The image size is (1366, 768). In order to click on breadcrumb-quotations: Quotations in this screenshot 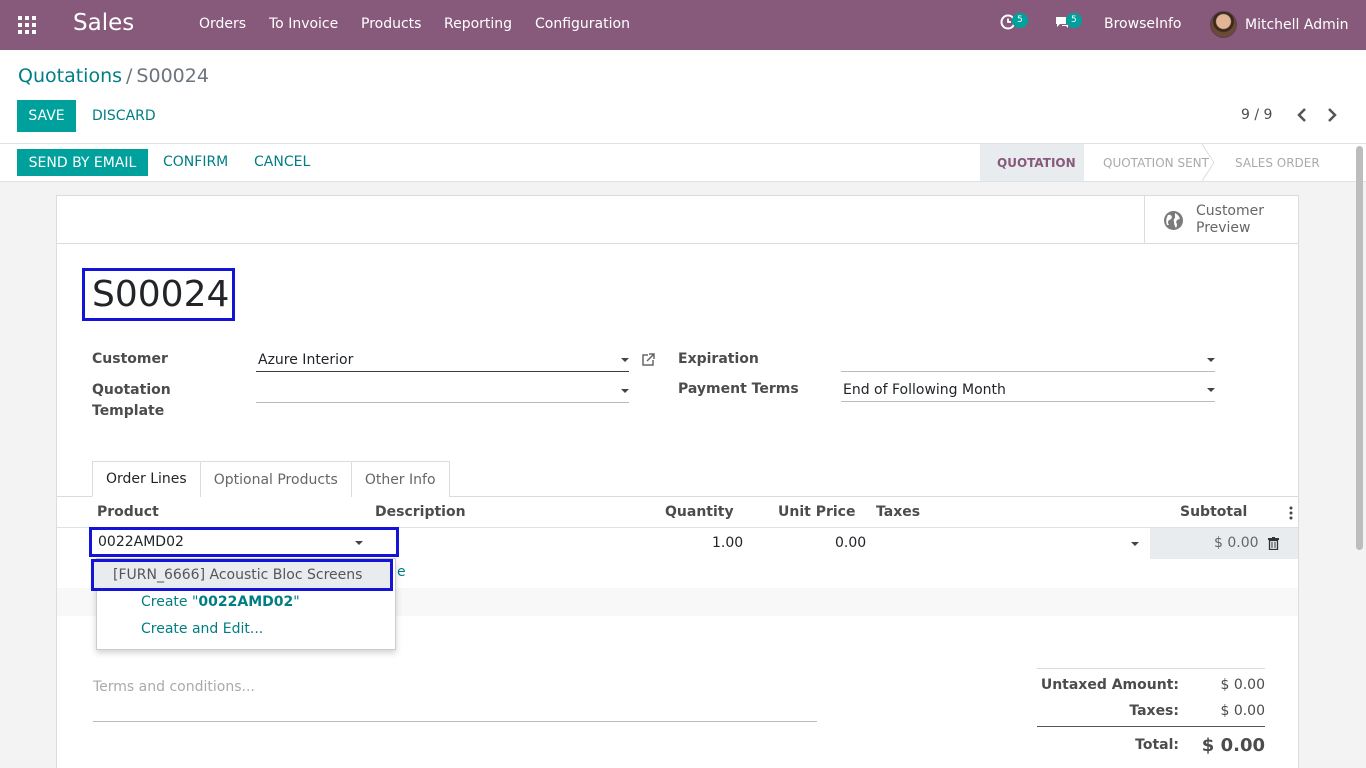, I will do `click(70, 76)`.